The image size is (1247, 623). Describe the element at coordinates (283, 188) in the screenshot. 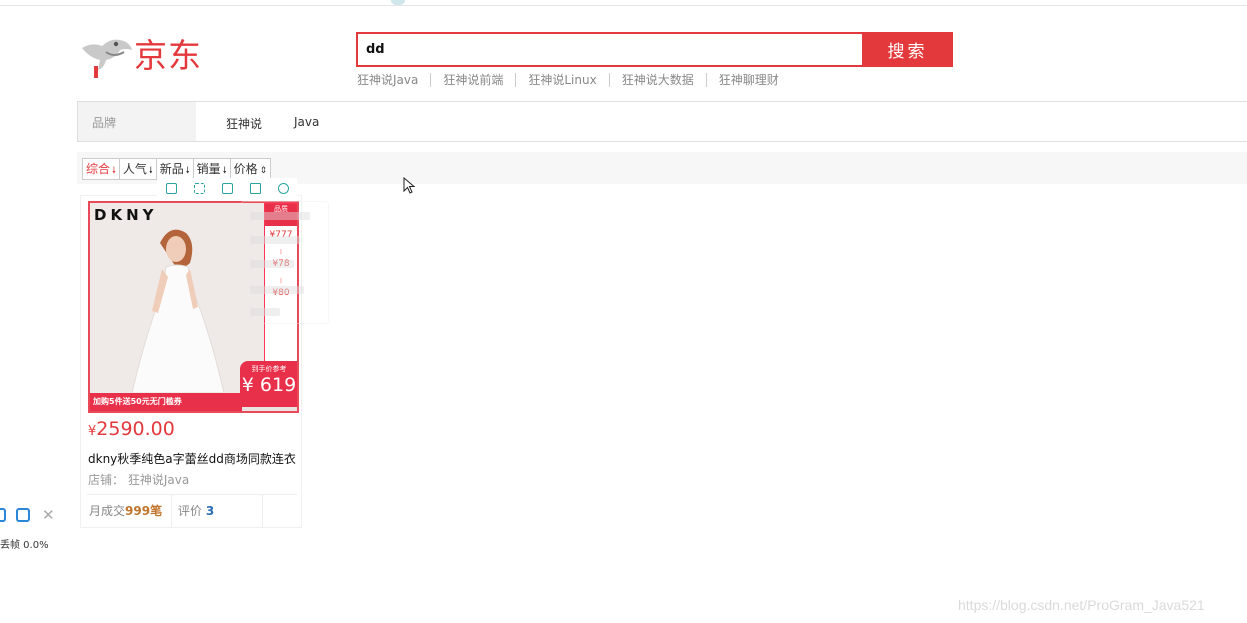

I see `settings-icon` at that location.